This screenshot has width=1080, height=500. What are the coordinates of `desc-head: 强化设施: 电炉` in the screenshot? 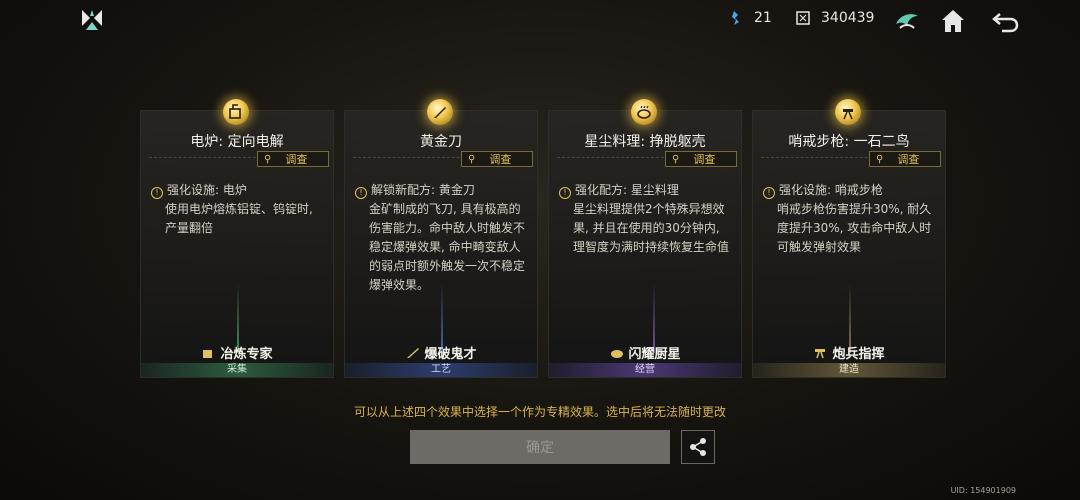 It's located at (207, 190).